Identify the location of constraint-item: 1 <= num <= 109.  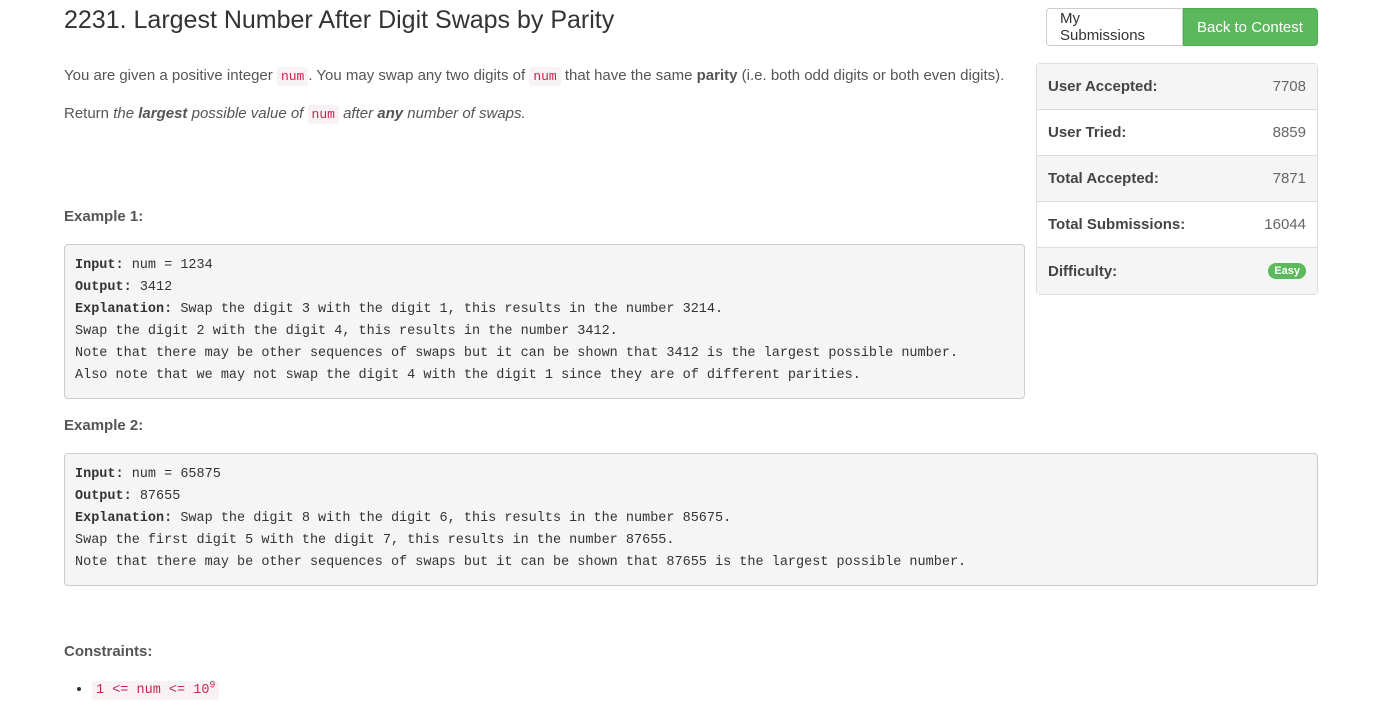
(156, 690).